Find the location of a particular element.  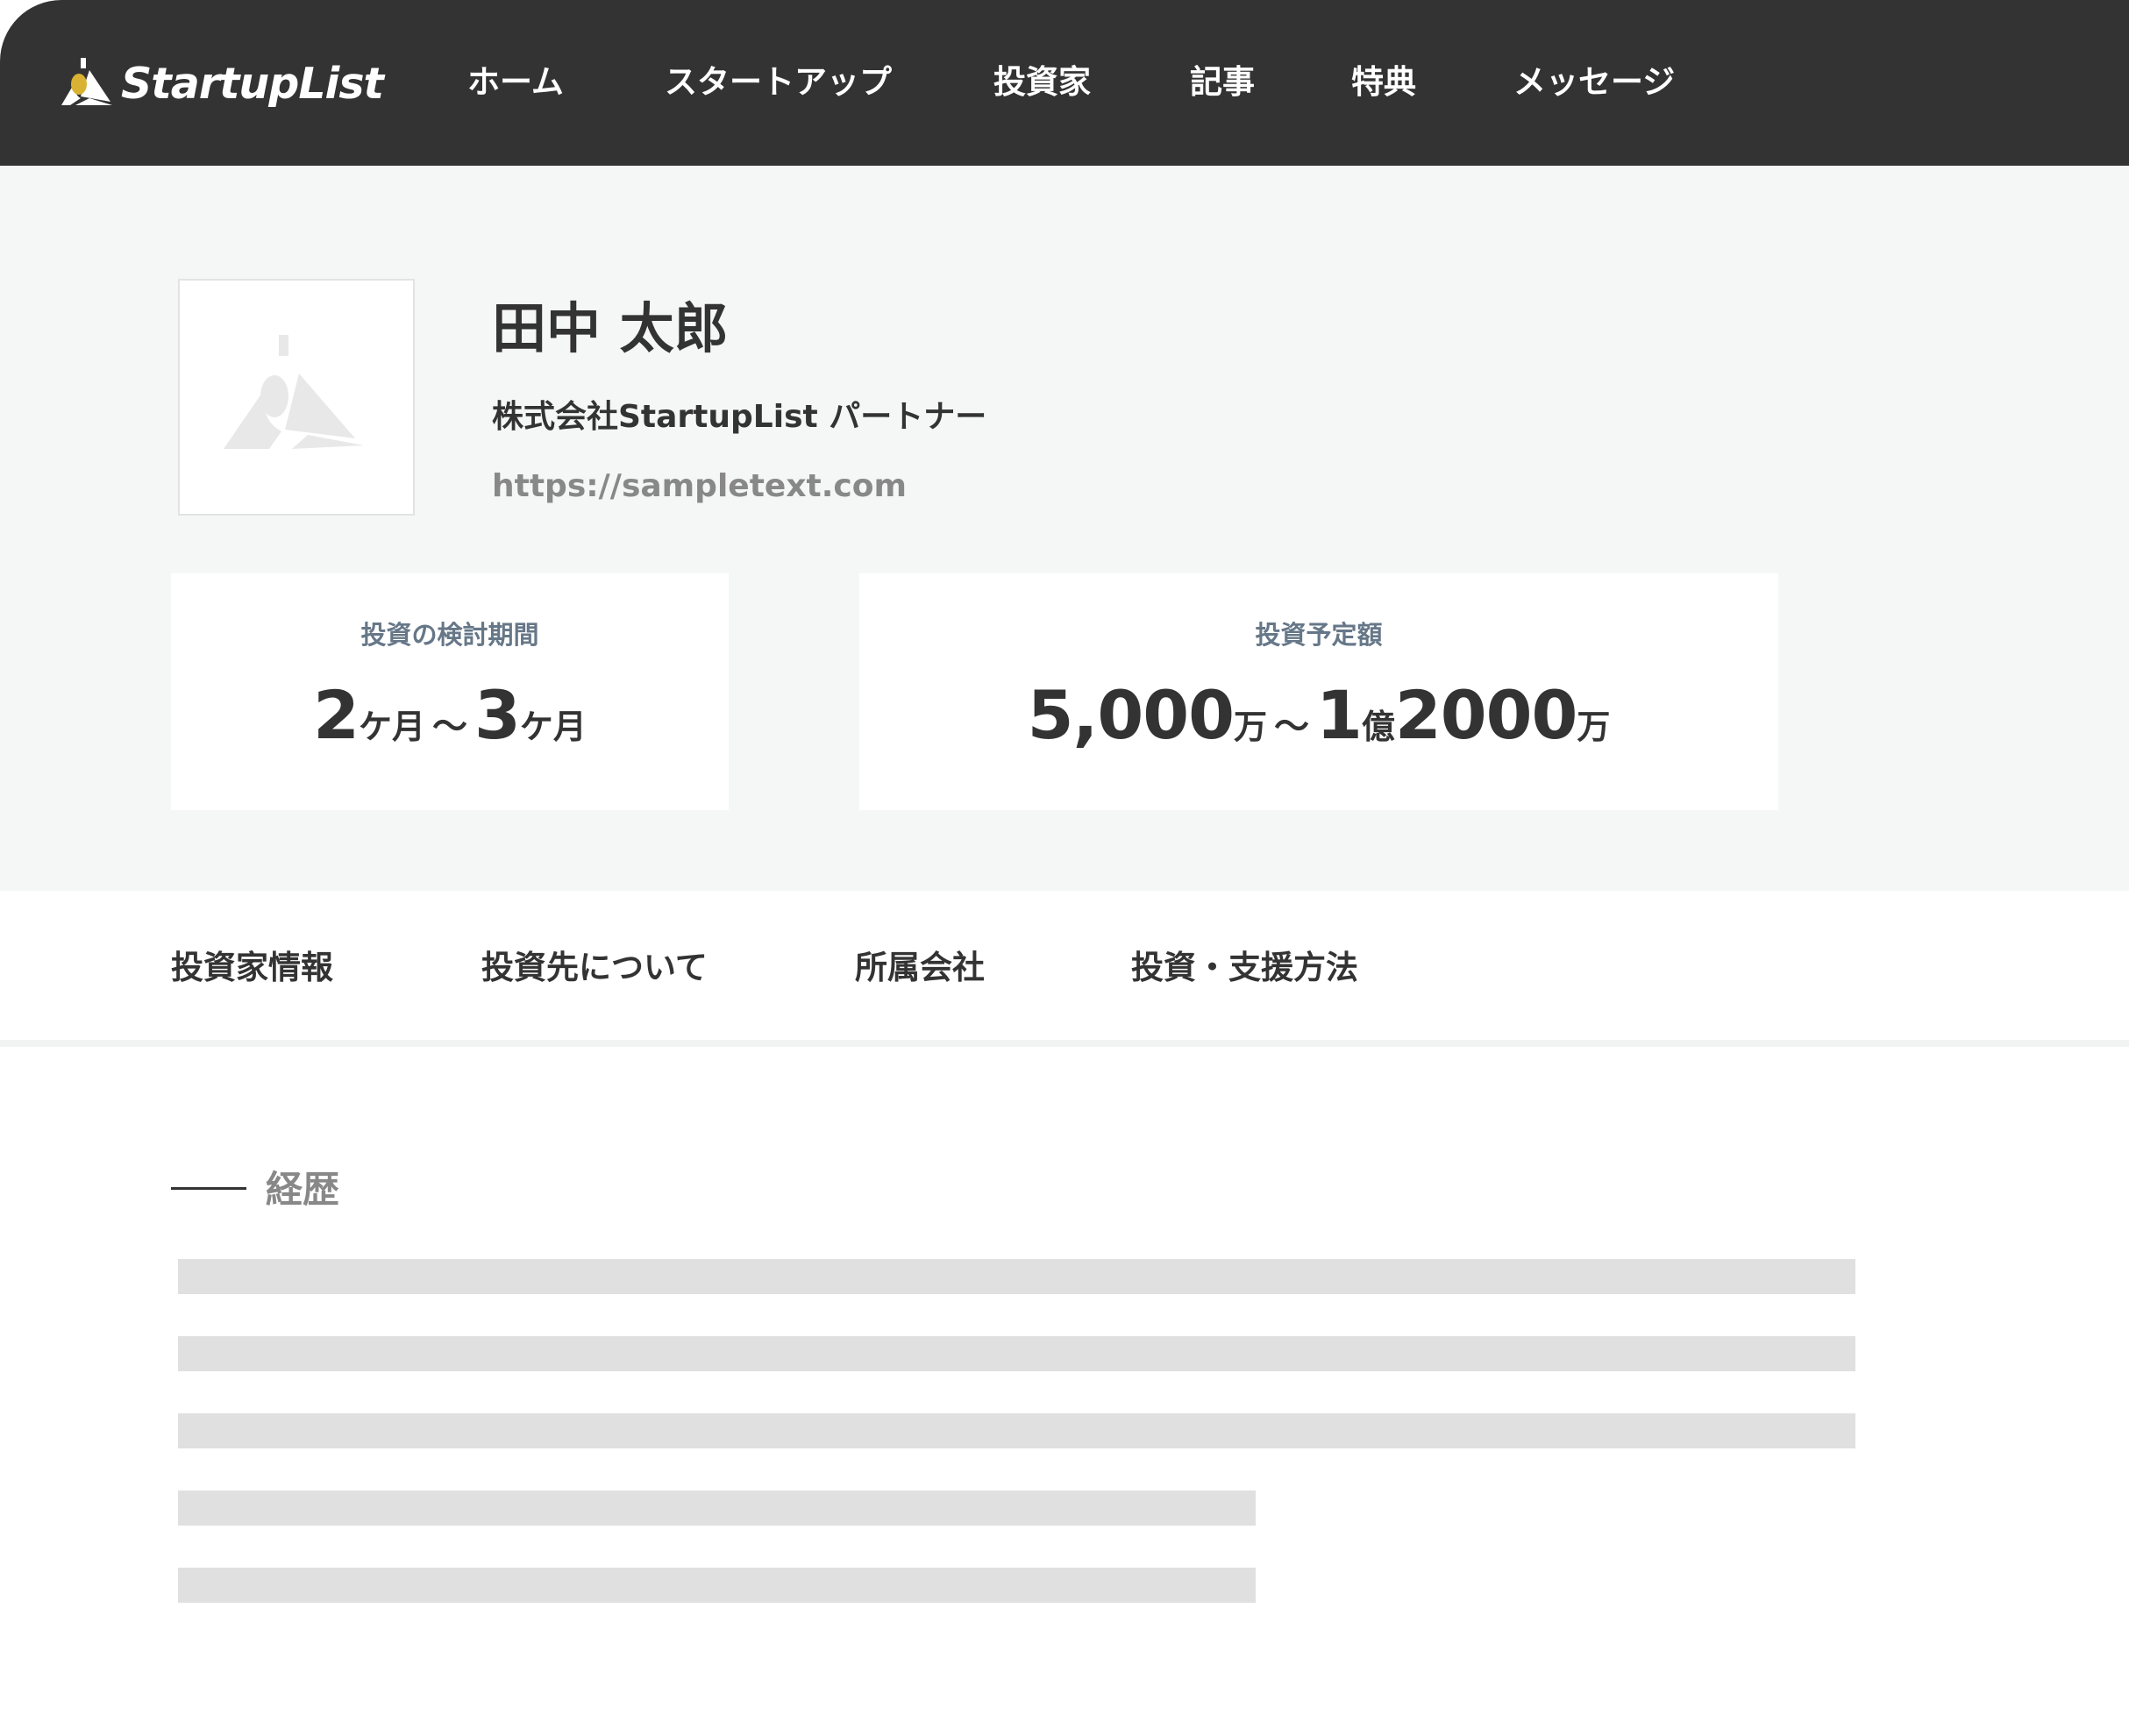

logo: StartupList is located at coordinates (219, 83).